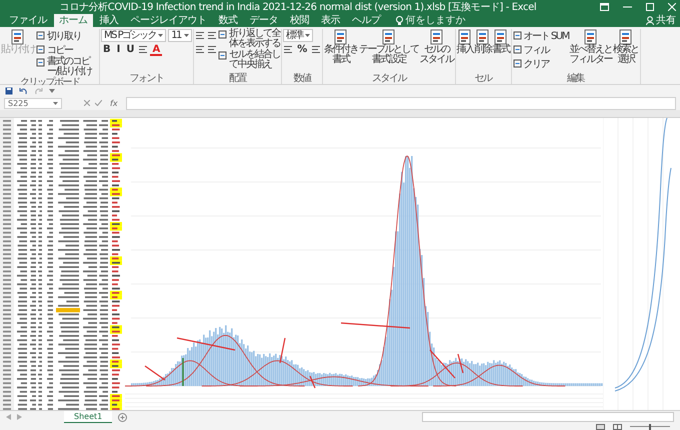 The image size is (680, 430). Describe the element at coordinates (399, 20) in the screenshot. I see `lightbulb-icon` at that location.